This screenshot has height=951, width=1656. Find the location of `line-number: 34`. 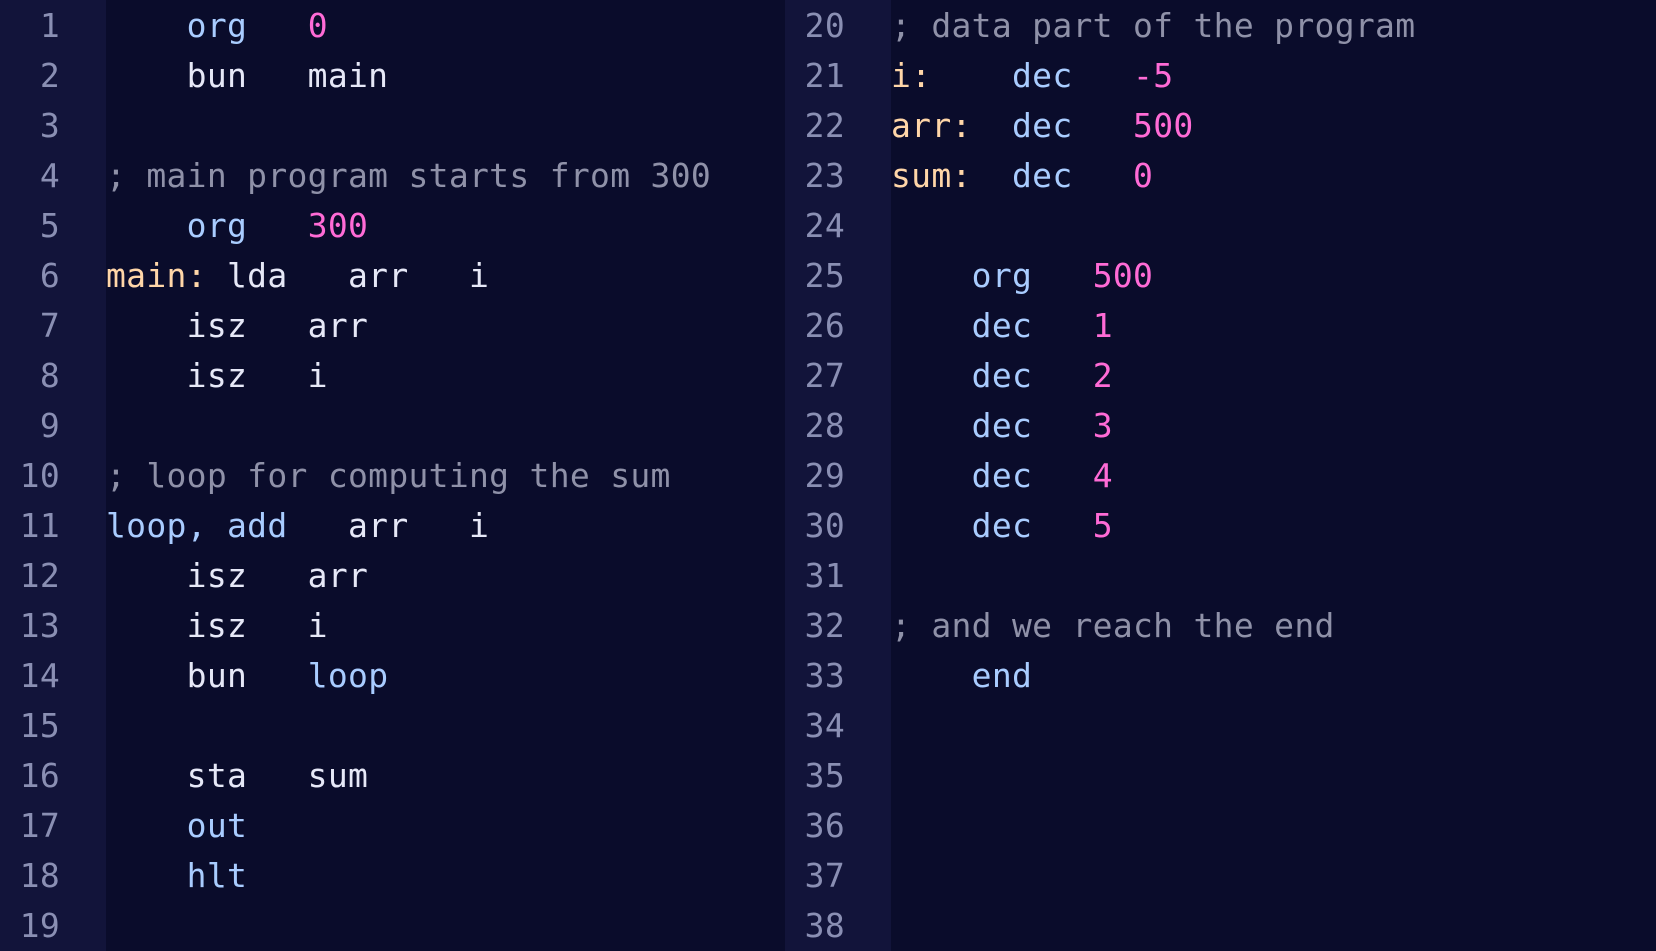

line-number: 34 is located at coordinates (824, 725).